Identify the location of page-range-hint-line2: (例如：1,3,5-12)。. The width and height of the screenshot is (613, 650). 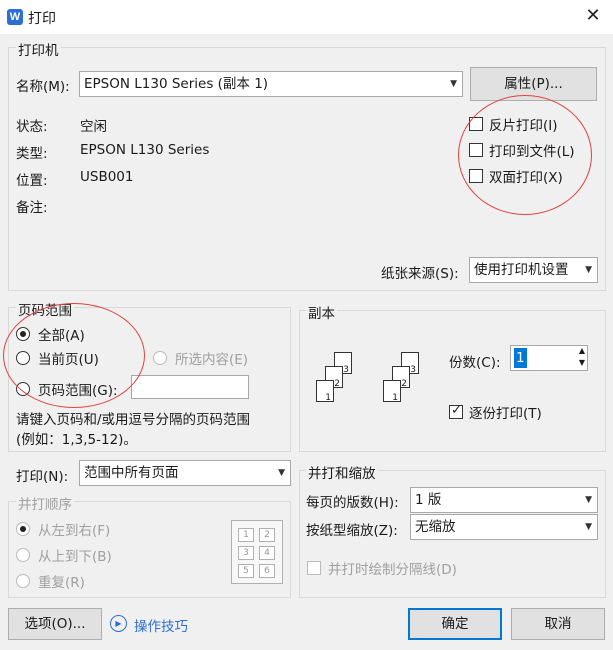
(76, 440).